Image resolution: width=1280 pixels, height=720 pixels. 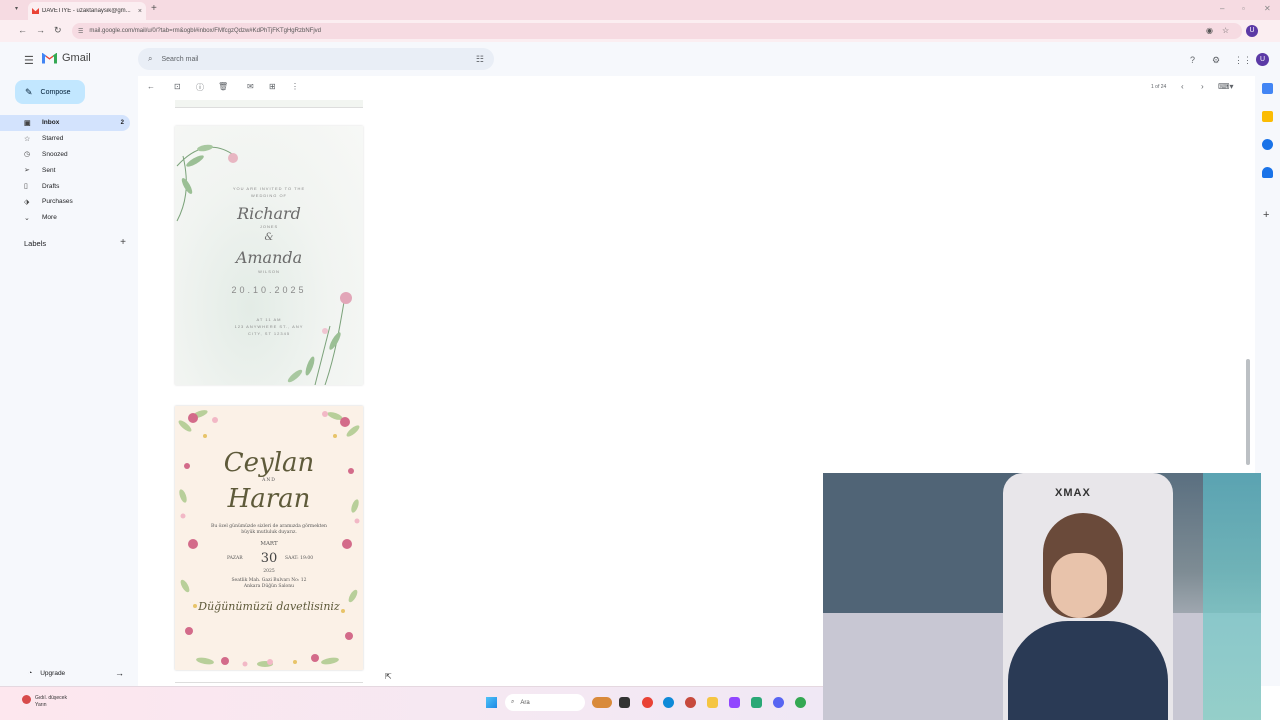 I want to click on browser-tab-active: DAVETIYE - uzaktanaysik@gm... ×, so click(x=87, y=11).